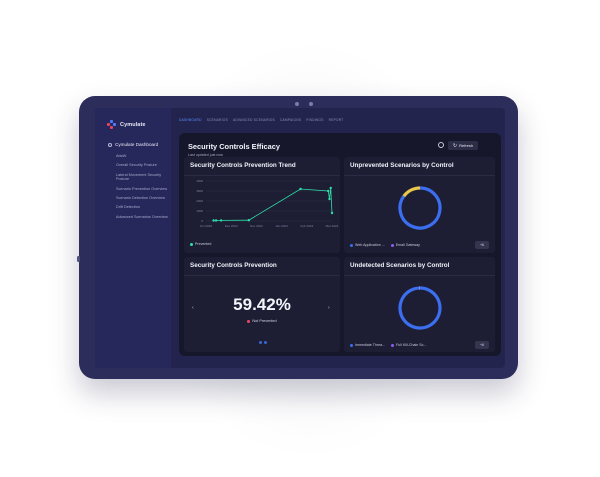 The height and width of the screenshot is (477, 600). I want to click on unprevented-legend: Web Application ... Email Gateway, so click(385, 245).